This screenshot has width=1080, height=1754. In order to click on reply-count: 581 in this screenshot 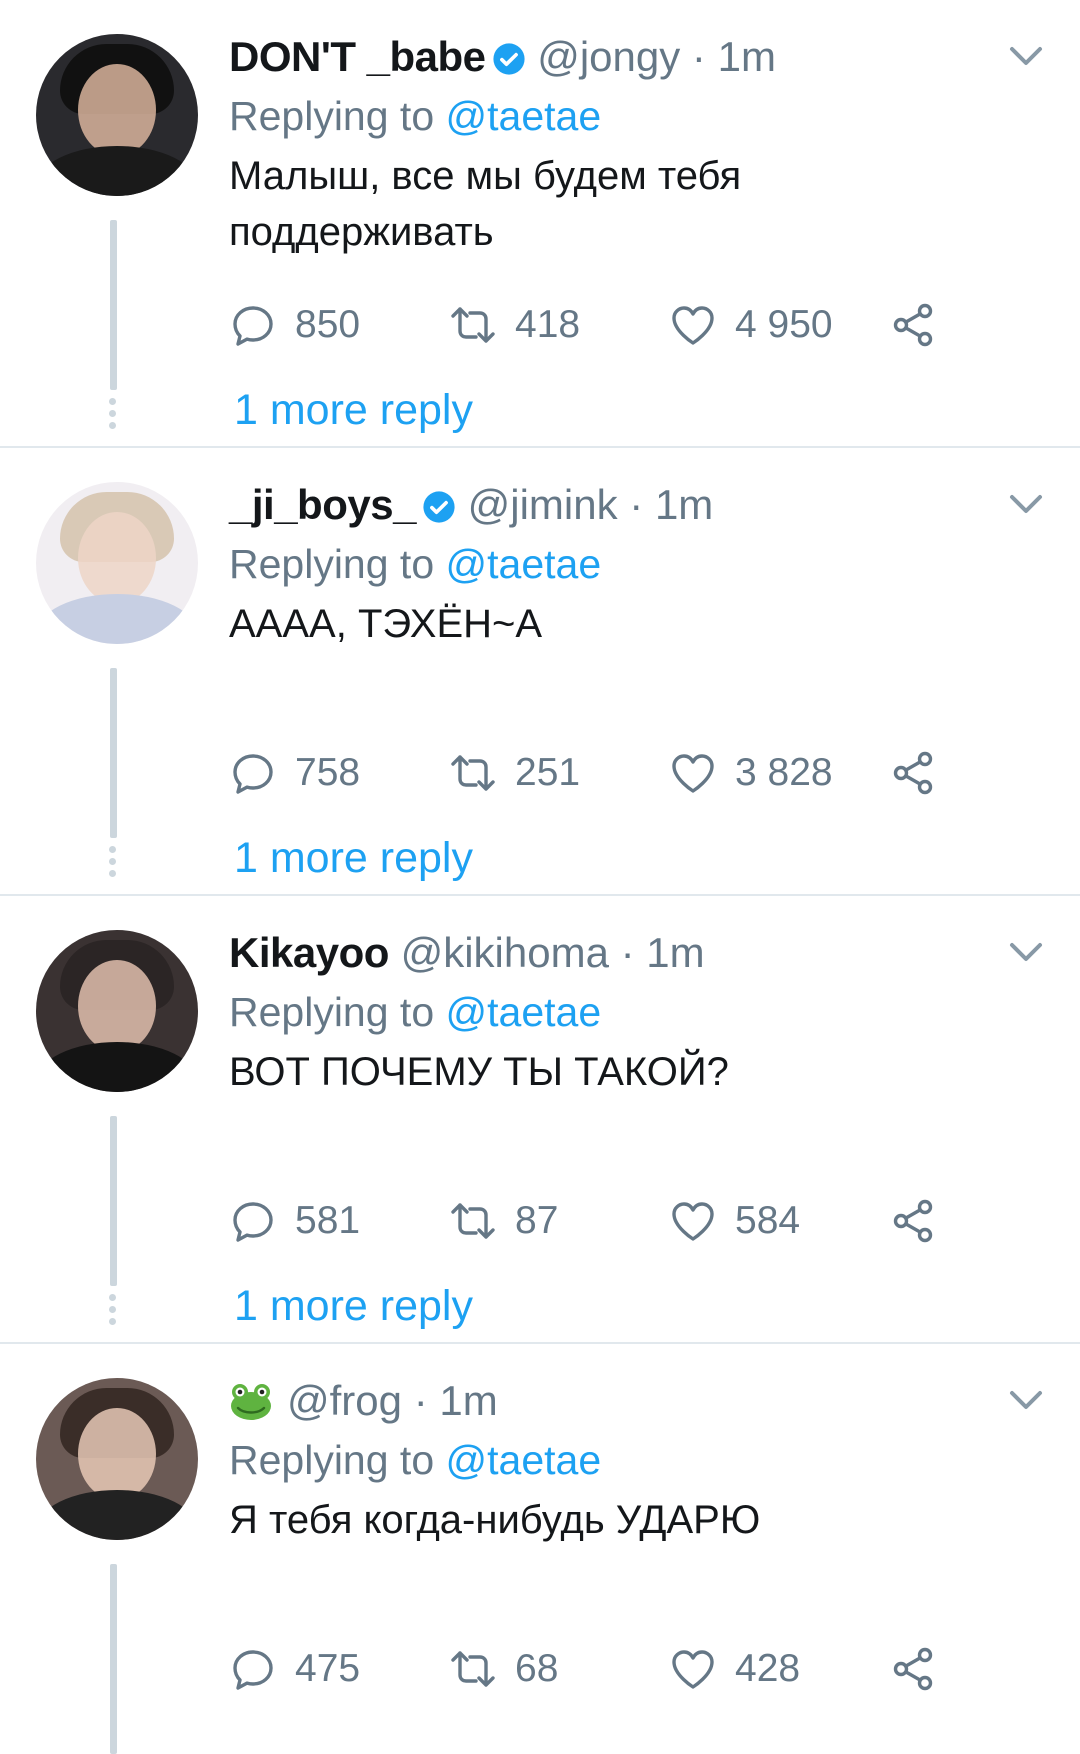, I will do `click(328, 1220)`.